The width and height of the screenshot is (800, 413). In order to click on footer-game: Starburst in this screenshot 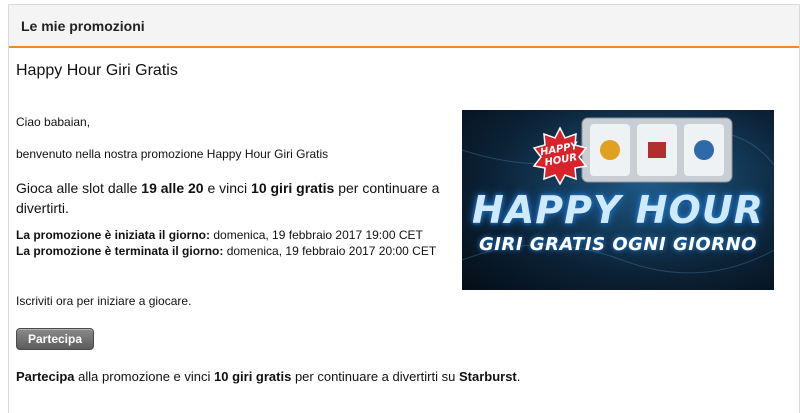, I will do `click(487, 376)`.